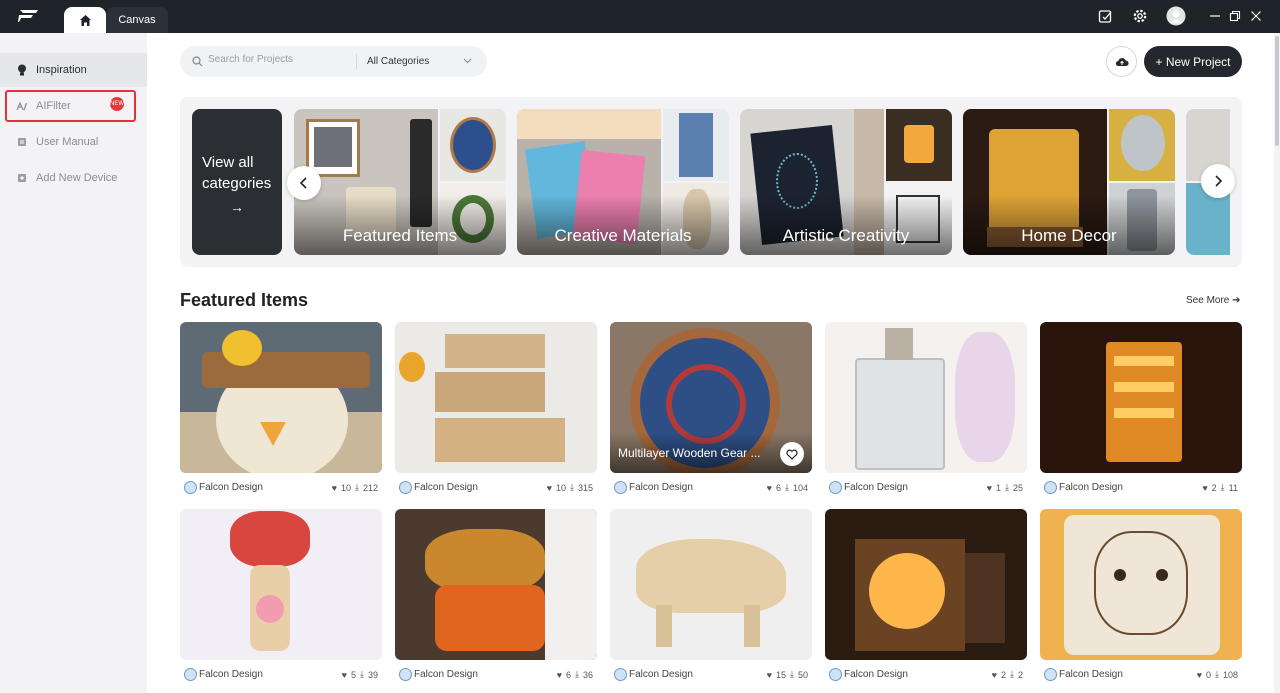 Image resolution: width=1280 pixels, height=693 pixels. I want to click on close-icon, so click(1256, 16).